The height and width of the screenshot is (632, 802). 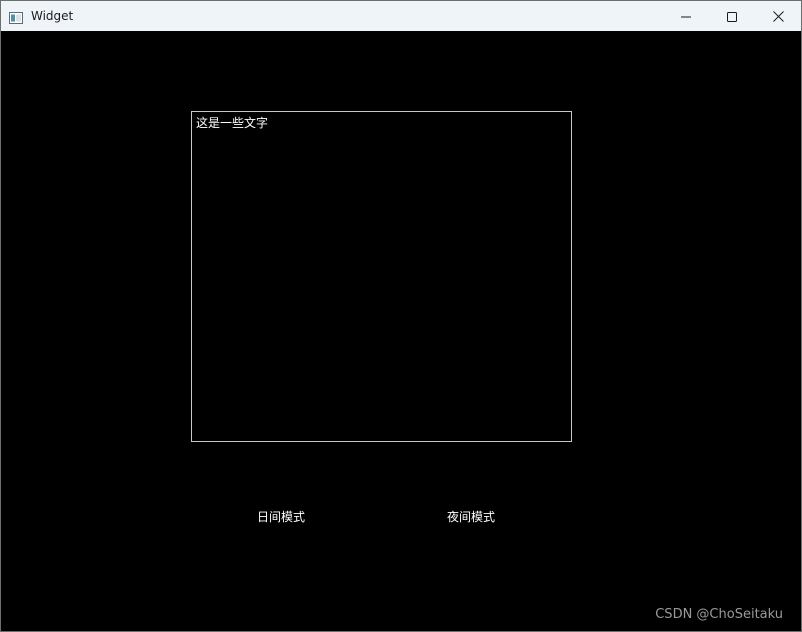 I want to click on close-button, so click(x=778, y=16).